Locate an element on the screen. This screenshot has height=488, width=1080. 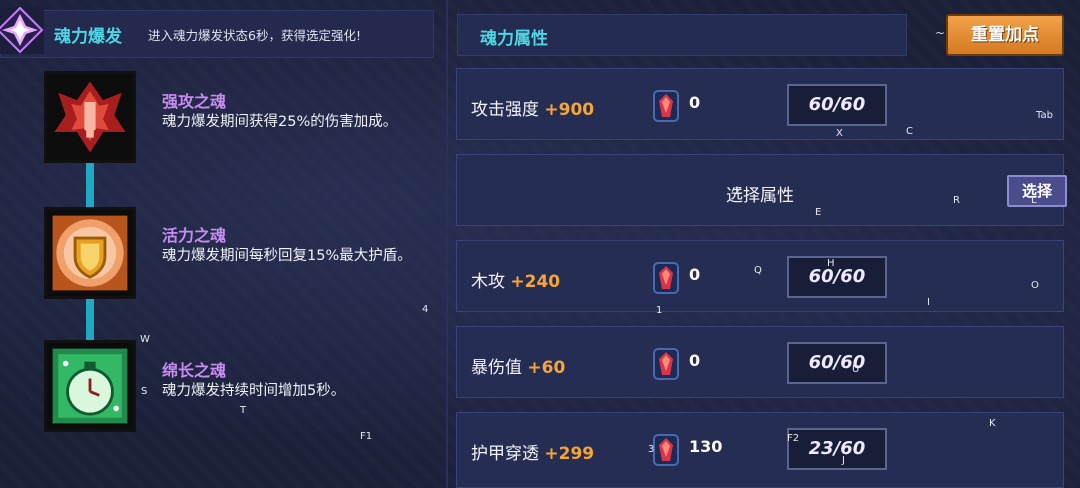
key-hint: E is located at coordinates (818, 212).